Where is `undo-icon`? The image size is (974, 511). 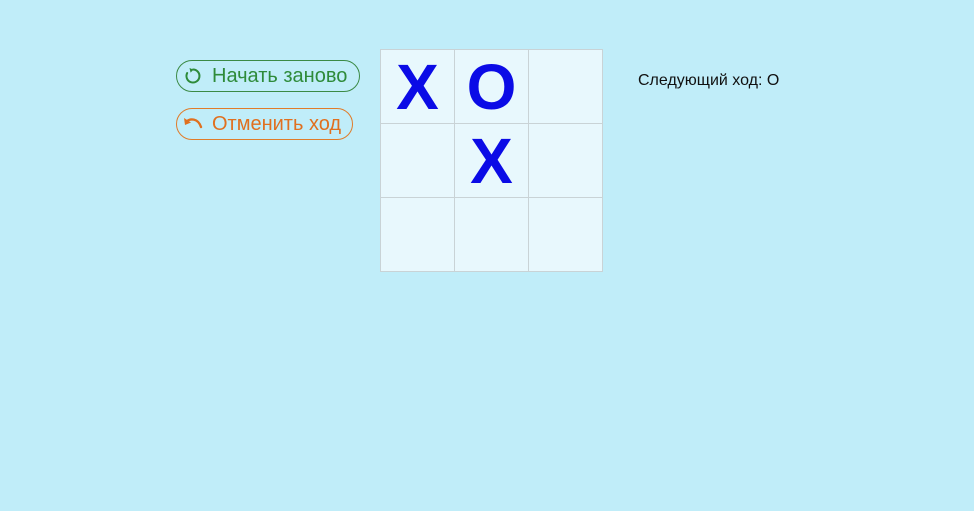
undo-icon is located at coordinates (193, 124).